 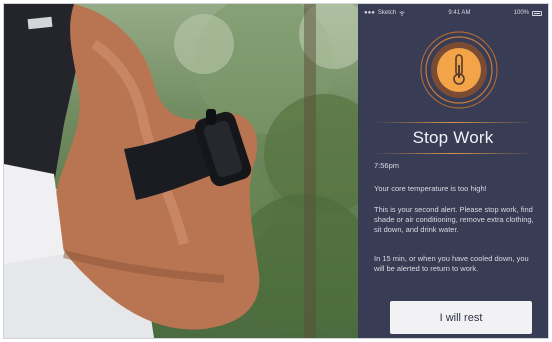 I want to click on alert-title: Stop Work, so click(x=453, y=137).